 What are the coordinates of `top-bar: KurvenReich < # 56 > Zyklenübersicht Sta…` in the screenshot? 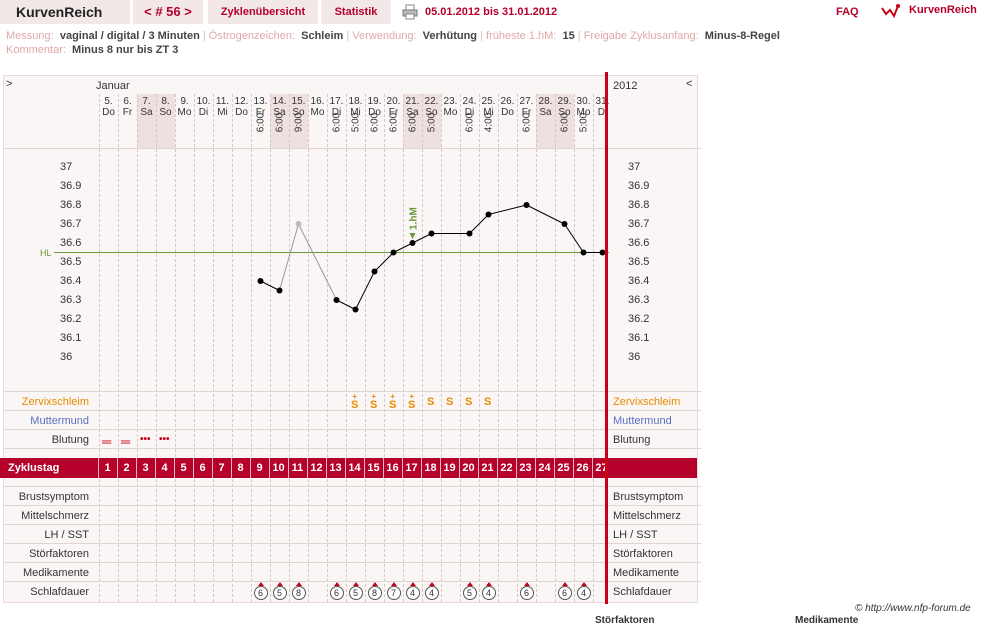 It's located at (490, 13).